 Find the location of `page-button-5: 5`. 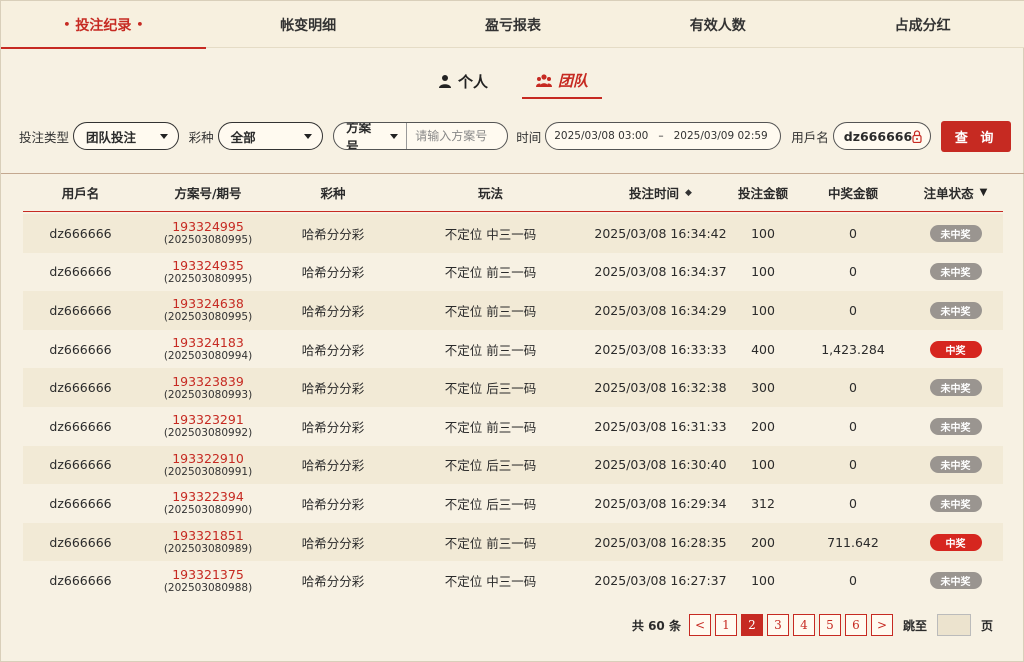

page-button-5: 5 is located at coordinates (829, 625).